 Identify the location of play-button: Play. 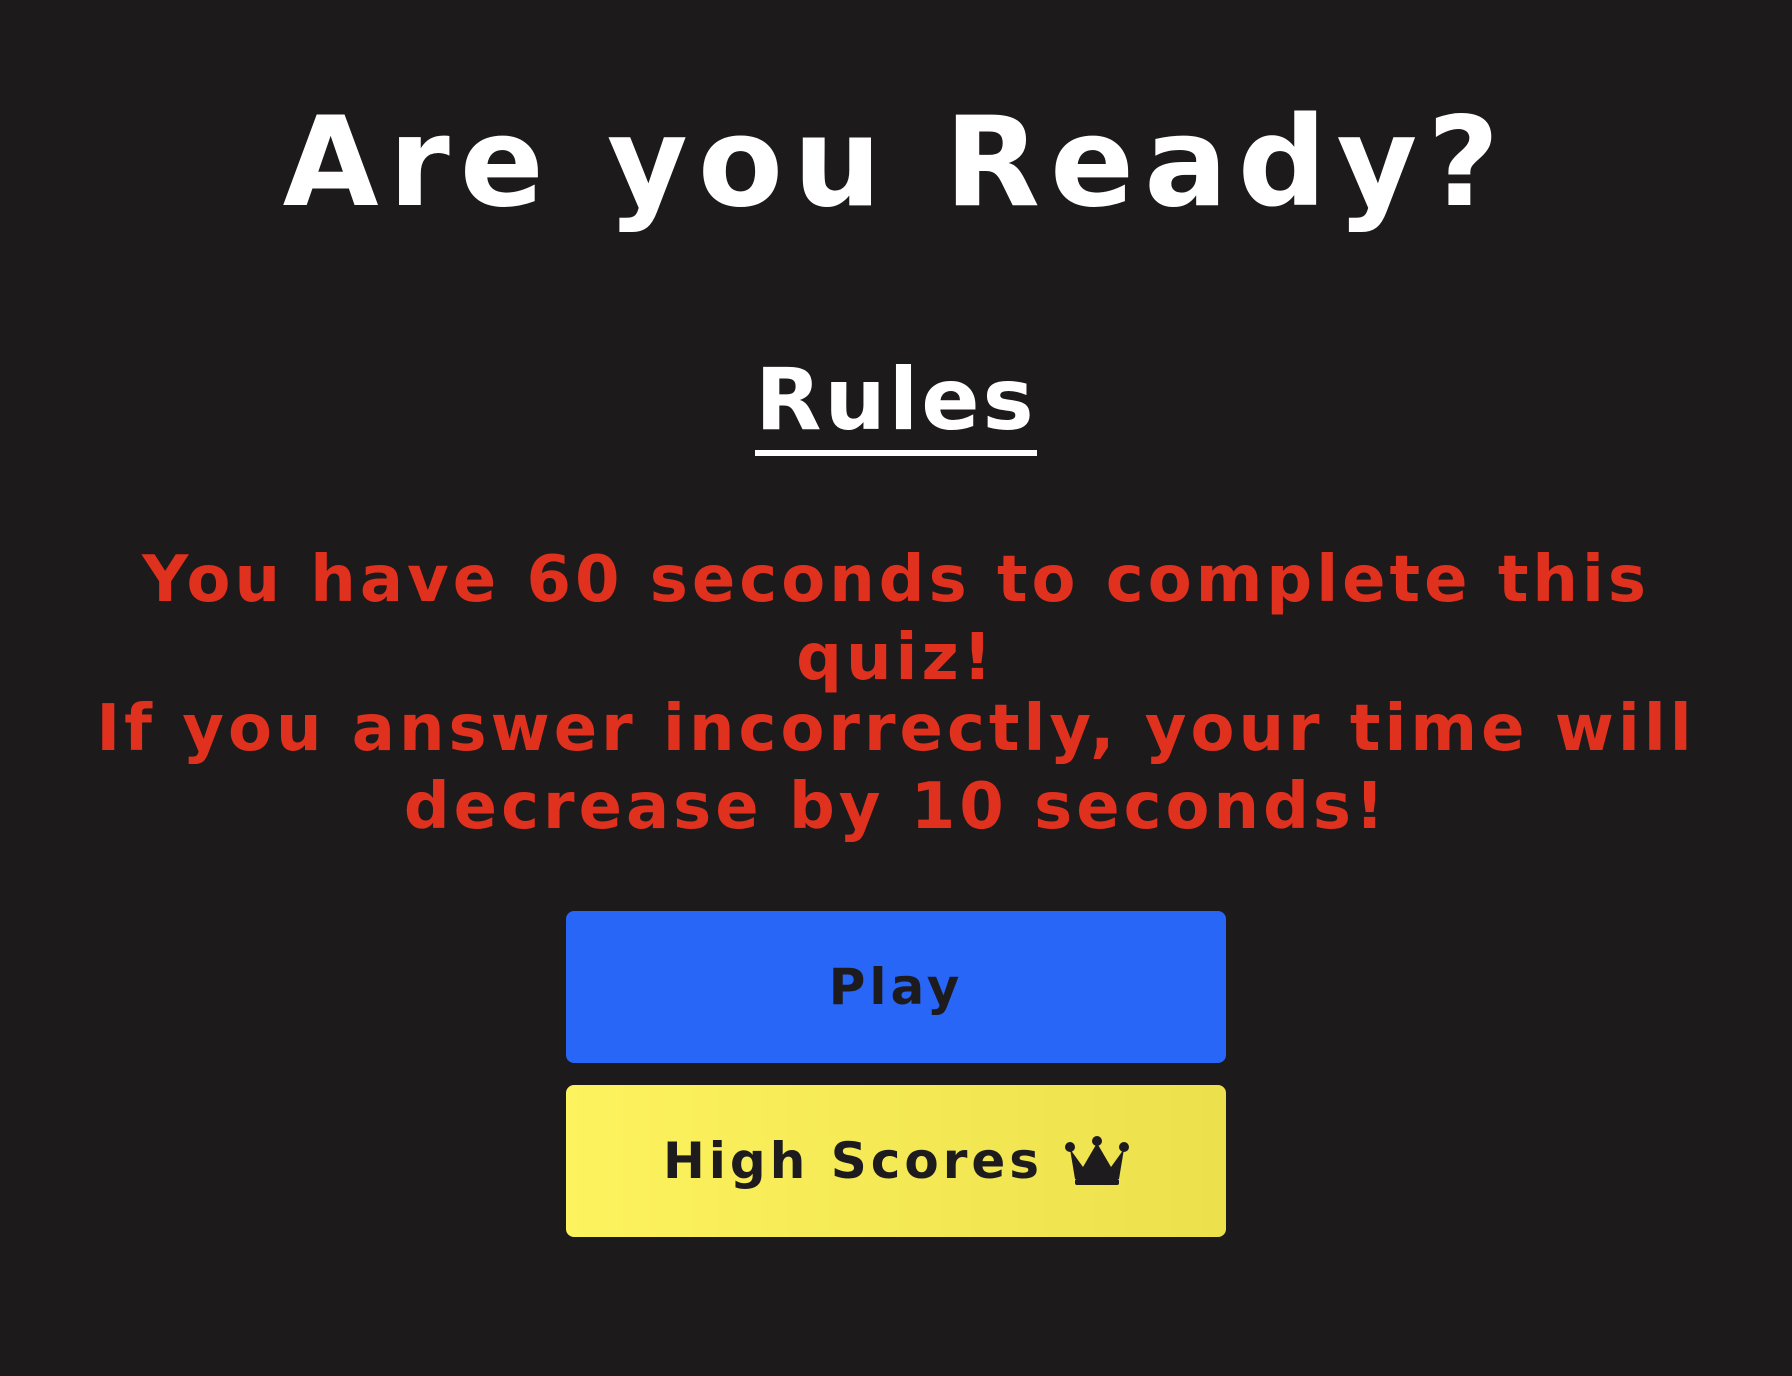
(896, 987).